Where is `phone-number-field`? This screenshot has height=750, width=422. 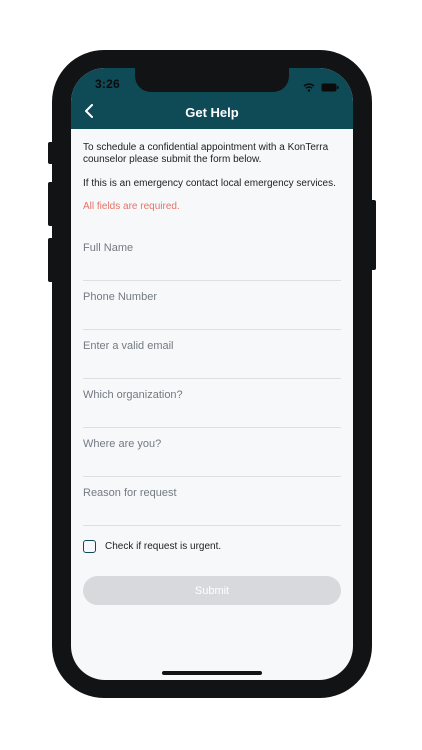 phone-number-field is located at coordinates (212, 305).